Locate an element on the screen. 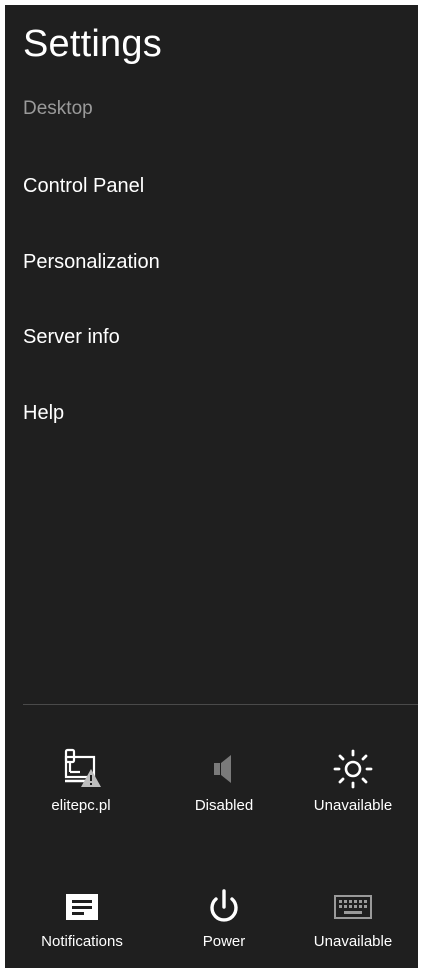  menu-item-help: Help is located at coordinates (43, 413).